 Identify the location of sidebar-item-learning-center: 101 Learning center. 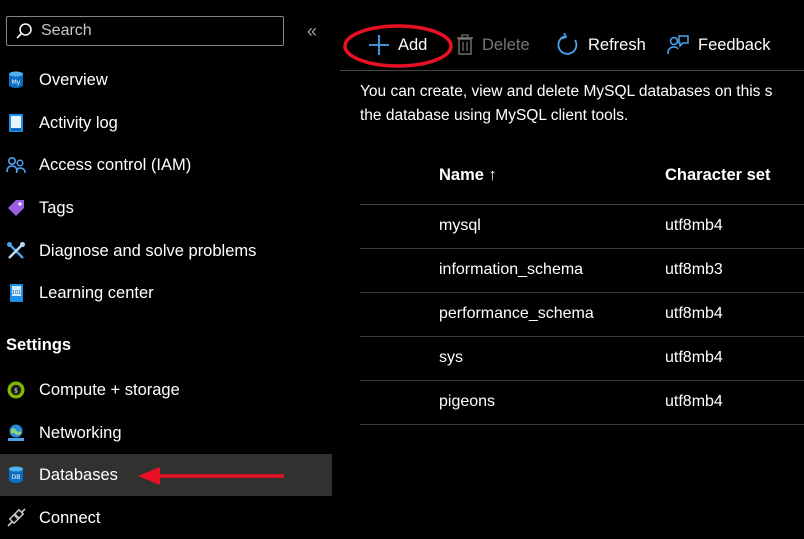
(166, 293).